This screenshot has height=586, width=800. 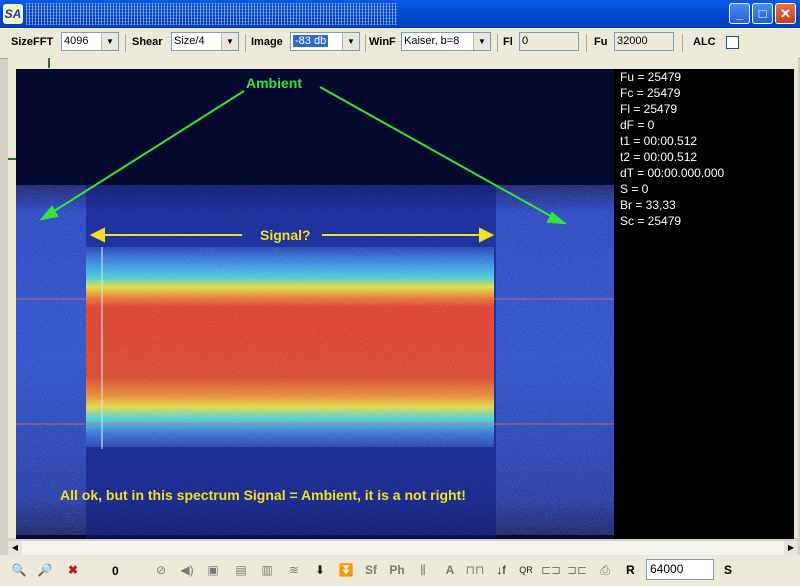 What do you see at coordinates (90, 41) in the screenshot?
I see `sizefft-select: 4096 ▼` at bounding box center [90, 41].